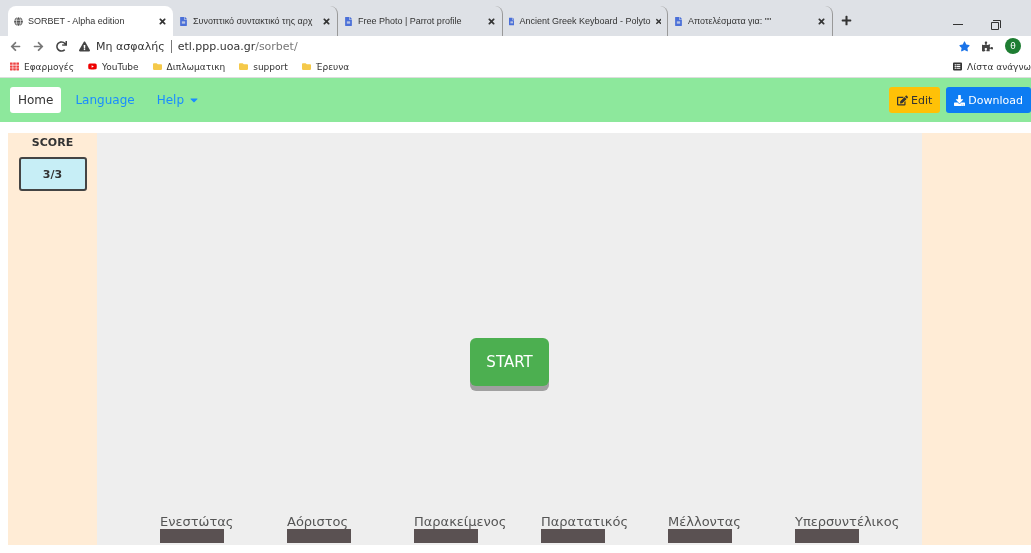 The width and height of the screenshot is (1031, 553). Describe the element at coordinates (461, 521) in the screenshot. I see `tense-label: Παρακείμενος` at that location.